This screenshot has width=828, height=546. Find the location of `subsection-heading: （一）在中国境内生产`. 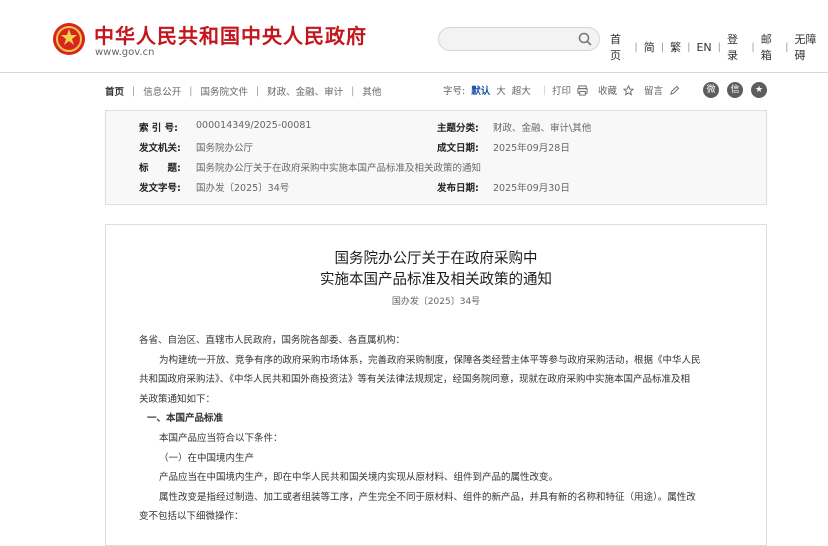

subsection-heading: （一）在中国境内生产 is located at coordinates (207, 458).